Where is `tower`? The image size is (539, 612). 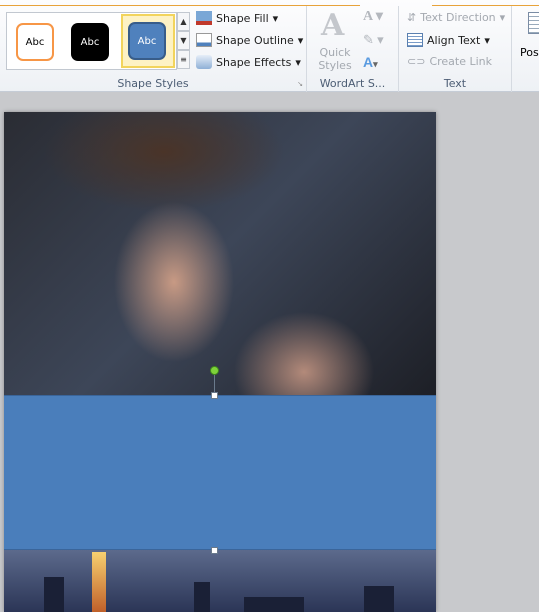 tower is located at coordinates (99, 582).